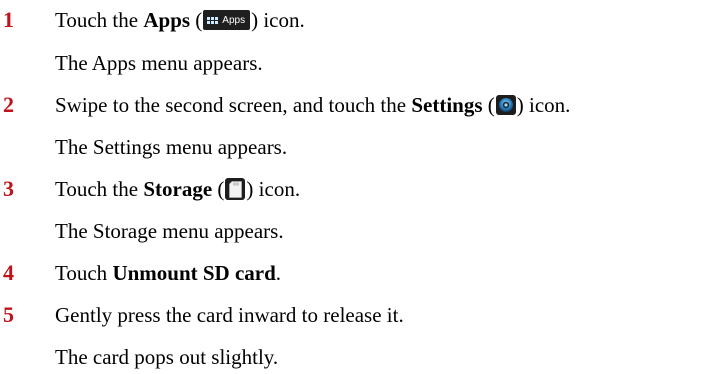 The image size is (708, 374). Describe the element at coordinates (8, 104) in the screenshot. I see `step-number: 2` at that location.